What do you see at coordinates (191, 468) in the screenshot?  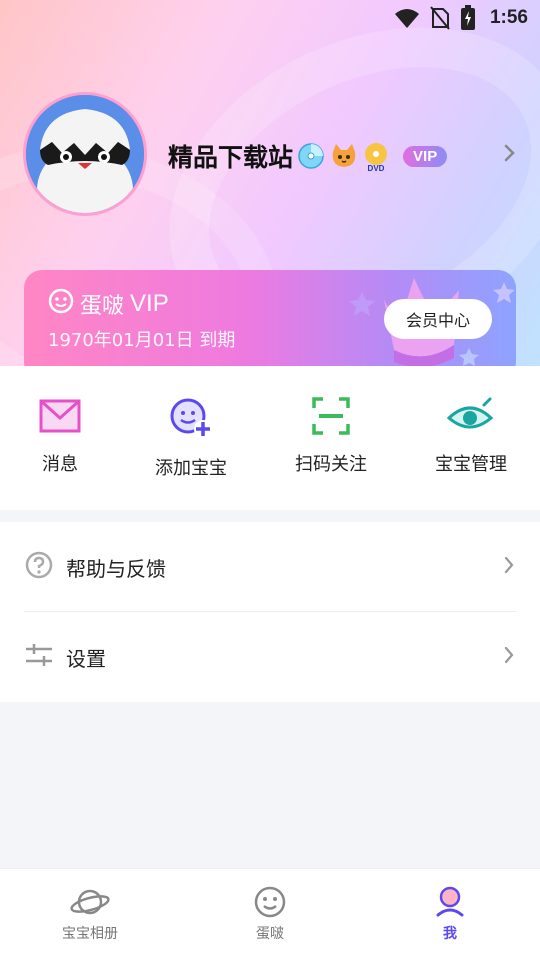 I see `quick-action-label: 添加宝宝` at bounding box center [191, 468].